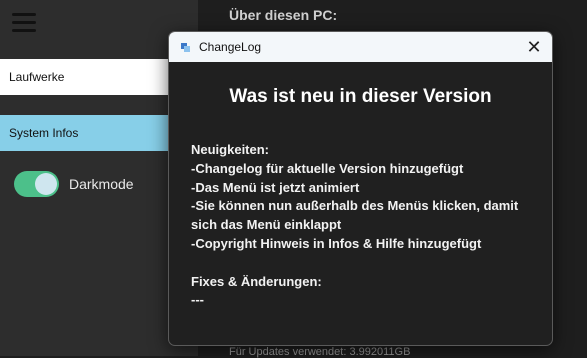  What do you see at coordinates (283, 15) in the screenshot?
I see `page-title: Über diesen PC:` at bounding box center [283, 15].